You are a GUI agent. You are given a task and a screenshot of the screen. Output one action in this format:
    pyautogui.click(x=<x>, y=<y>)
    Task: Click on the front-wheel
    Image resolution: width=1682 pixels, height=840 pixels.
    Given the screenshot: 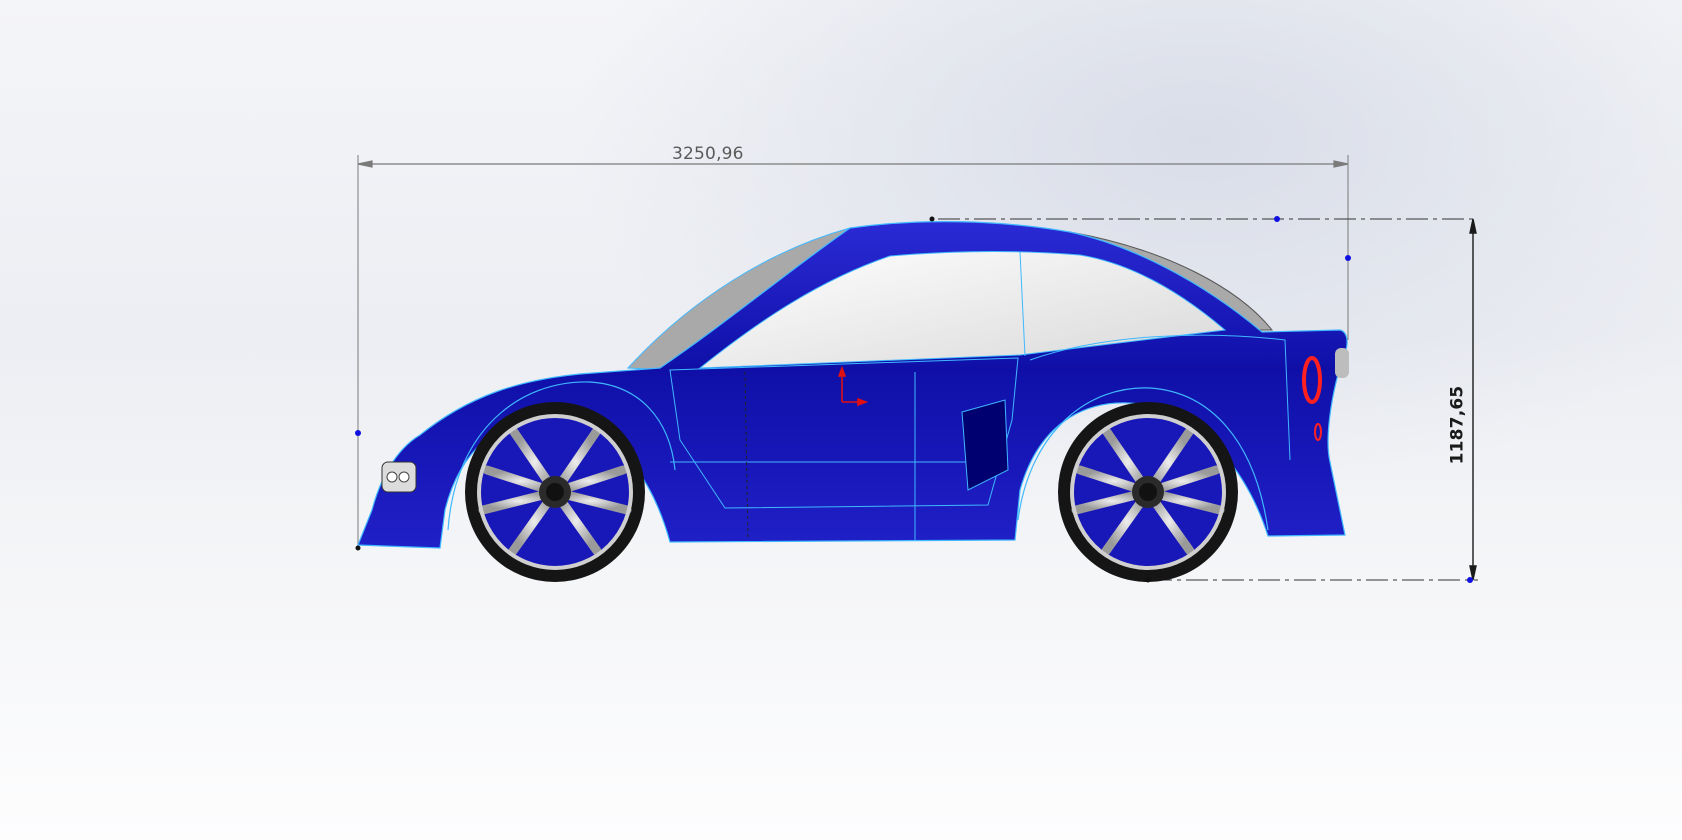 What is the action you would take?
    pyautogui.click(x=555, y=492)
    